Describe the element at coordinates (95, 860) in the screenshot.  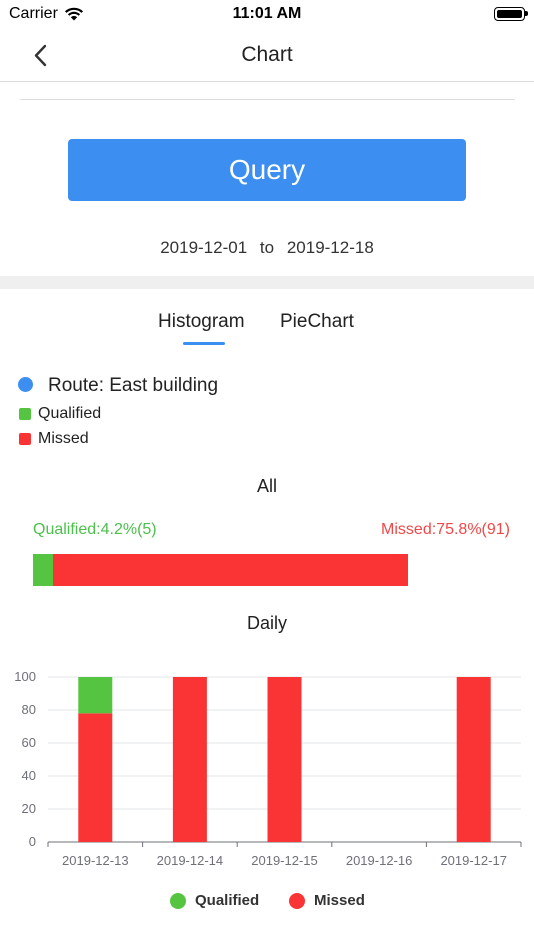
I see `x-tick-label: 2019-12-13` at that location.